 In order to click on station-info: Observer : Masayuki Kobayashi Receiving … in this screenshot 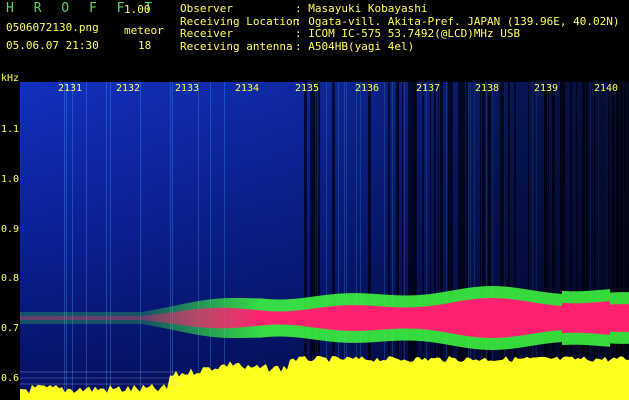, I will do `click(400, 28)`.